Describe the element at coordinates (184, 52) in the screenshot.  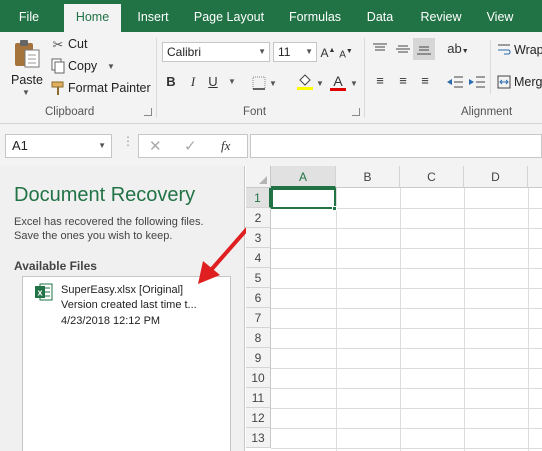
I see `font-family-value: Calibri` at that location.